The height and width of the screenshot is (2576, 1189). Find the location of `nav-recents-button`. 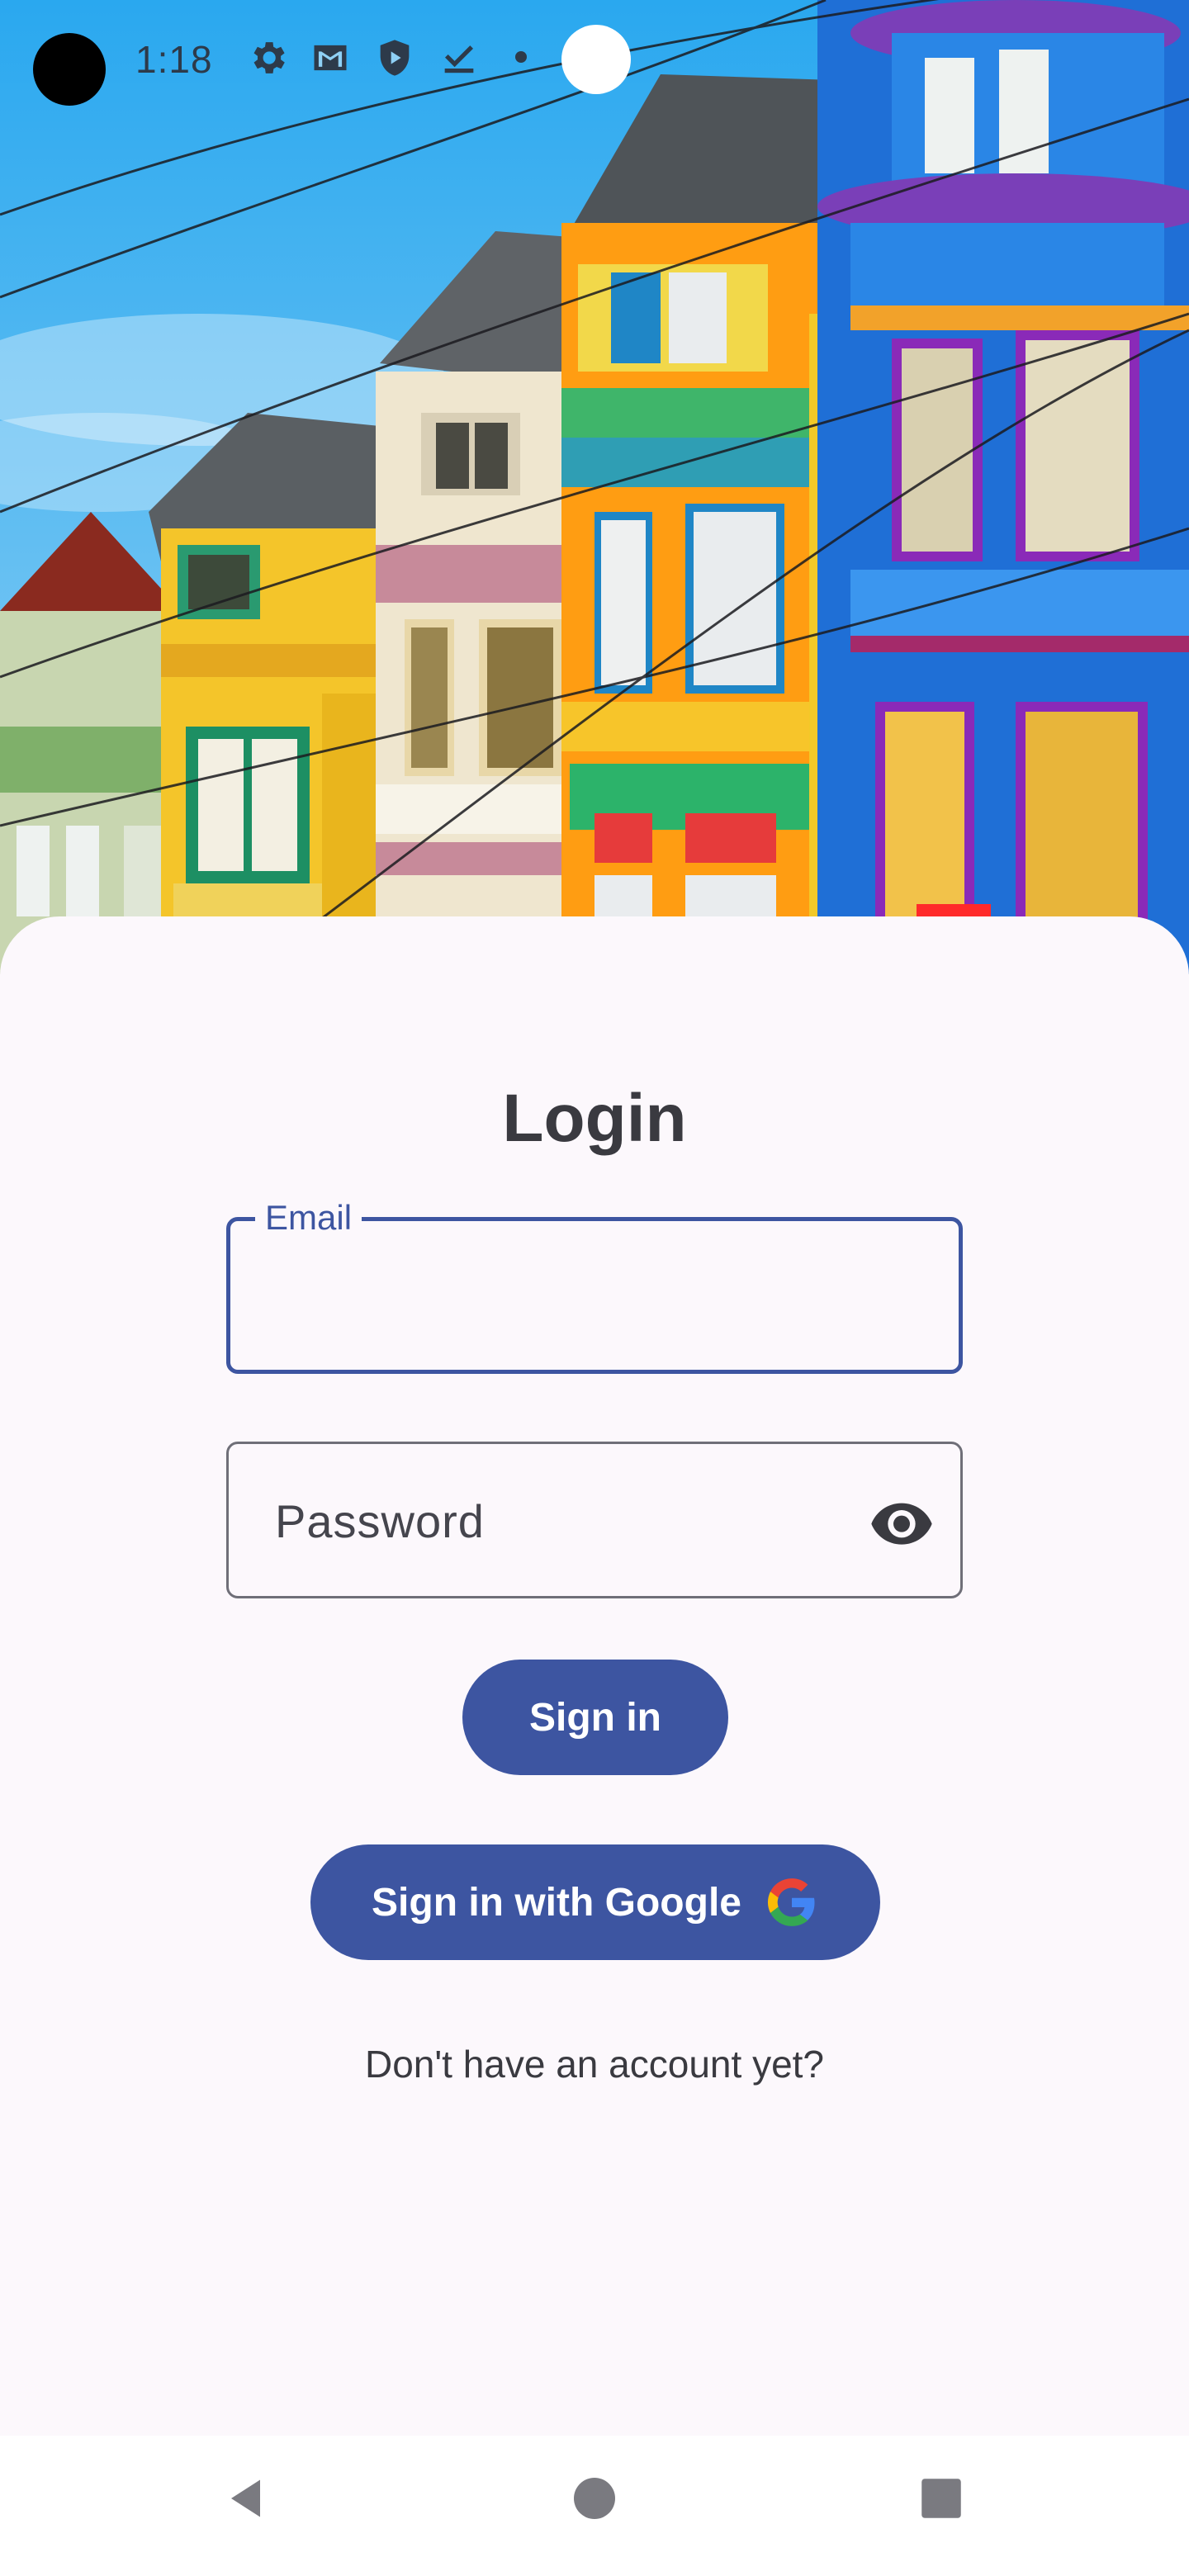

nav-recents-button is located at coordinates (941, 2498).